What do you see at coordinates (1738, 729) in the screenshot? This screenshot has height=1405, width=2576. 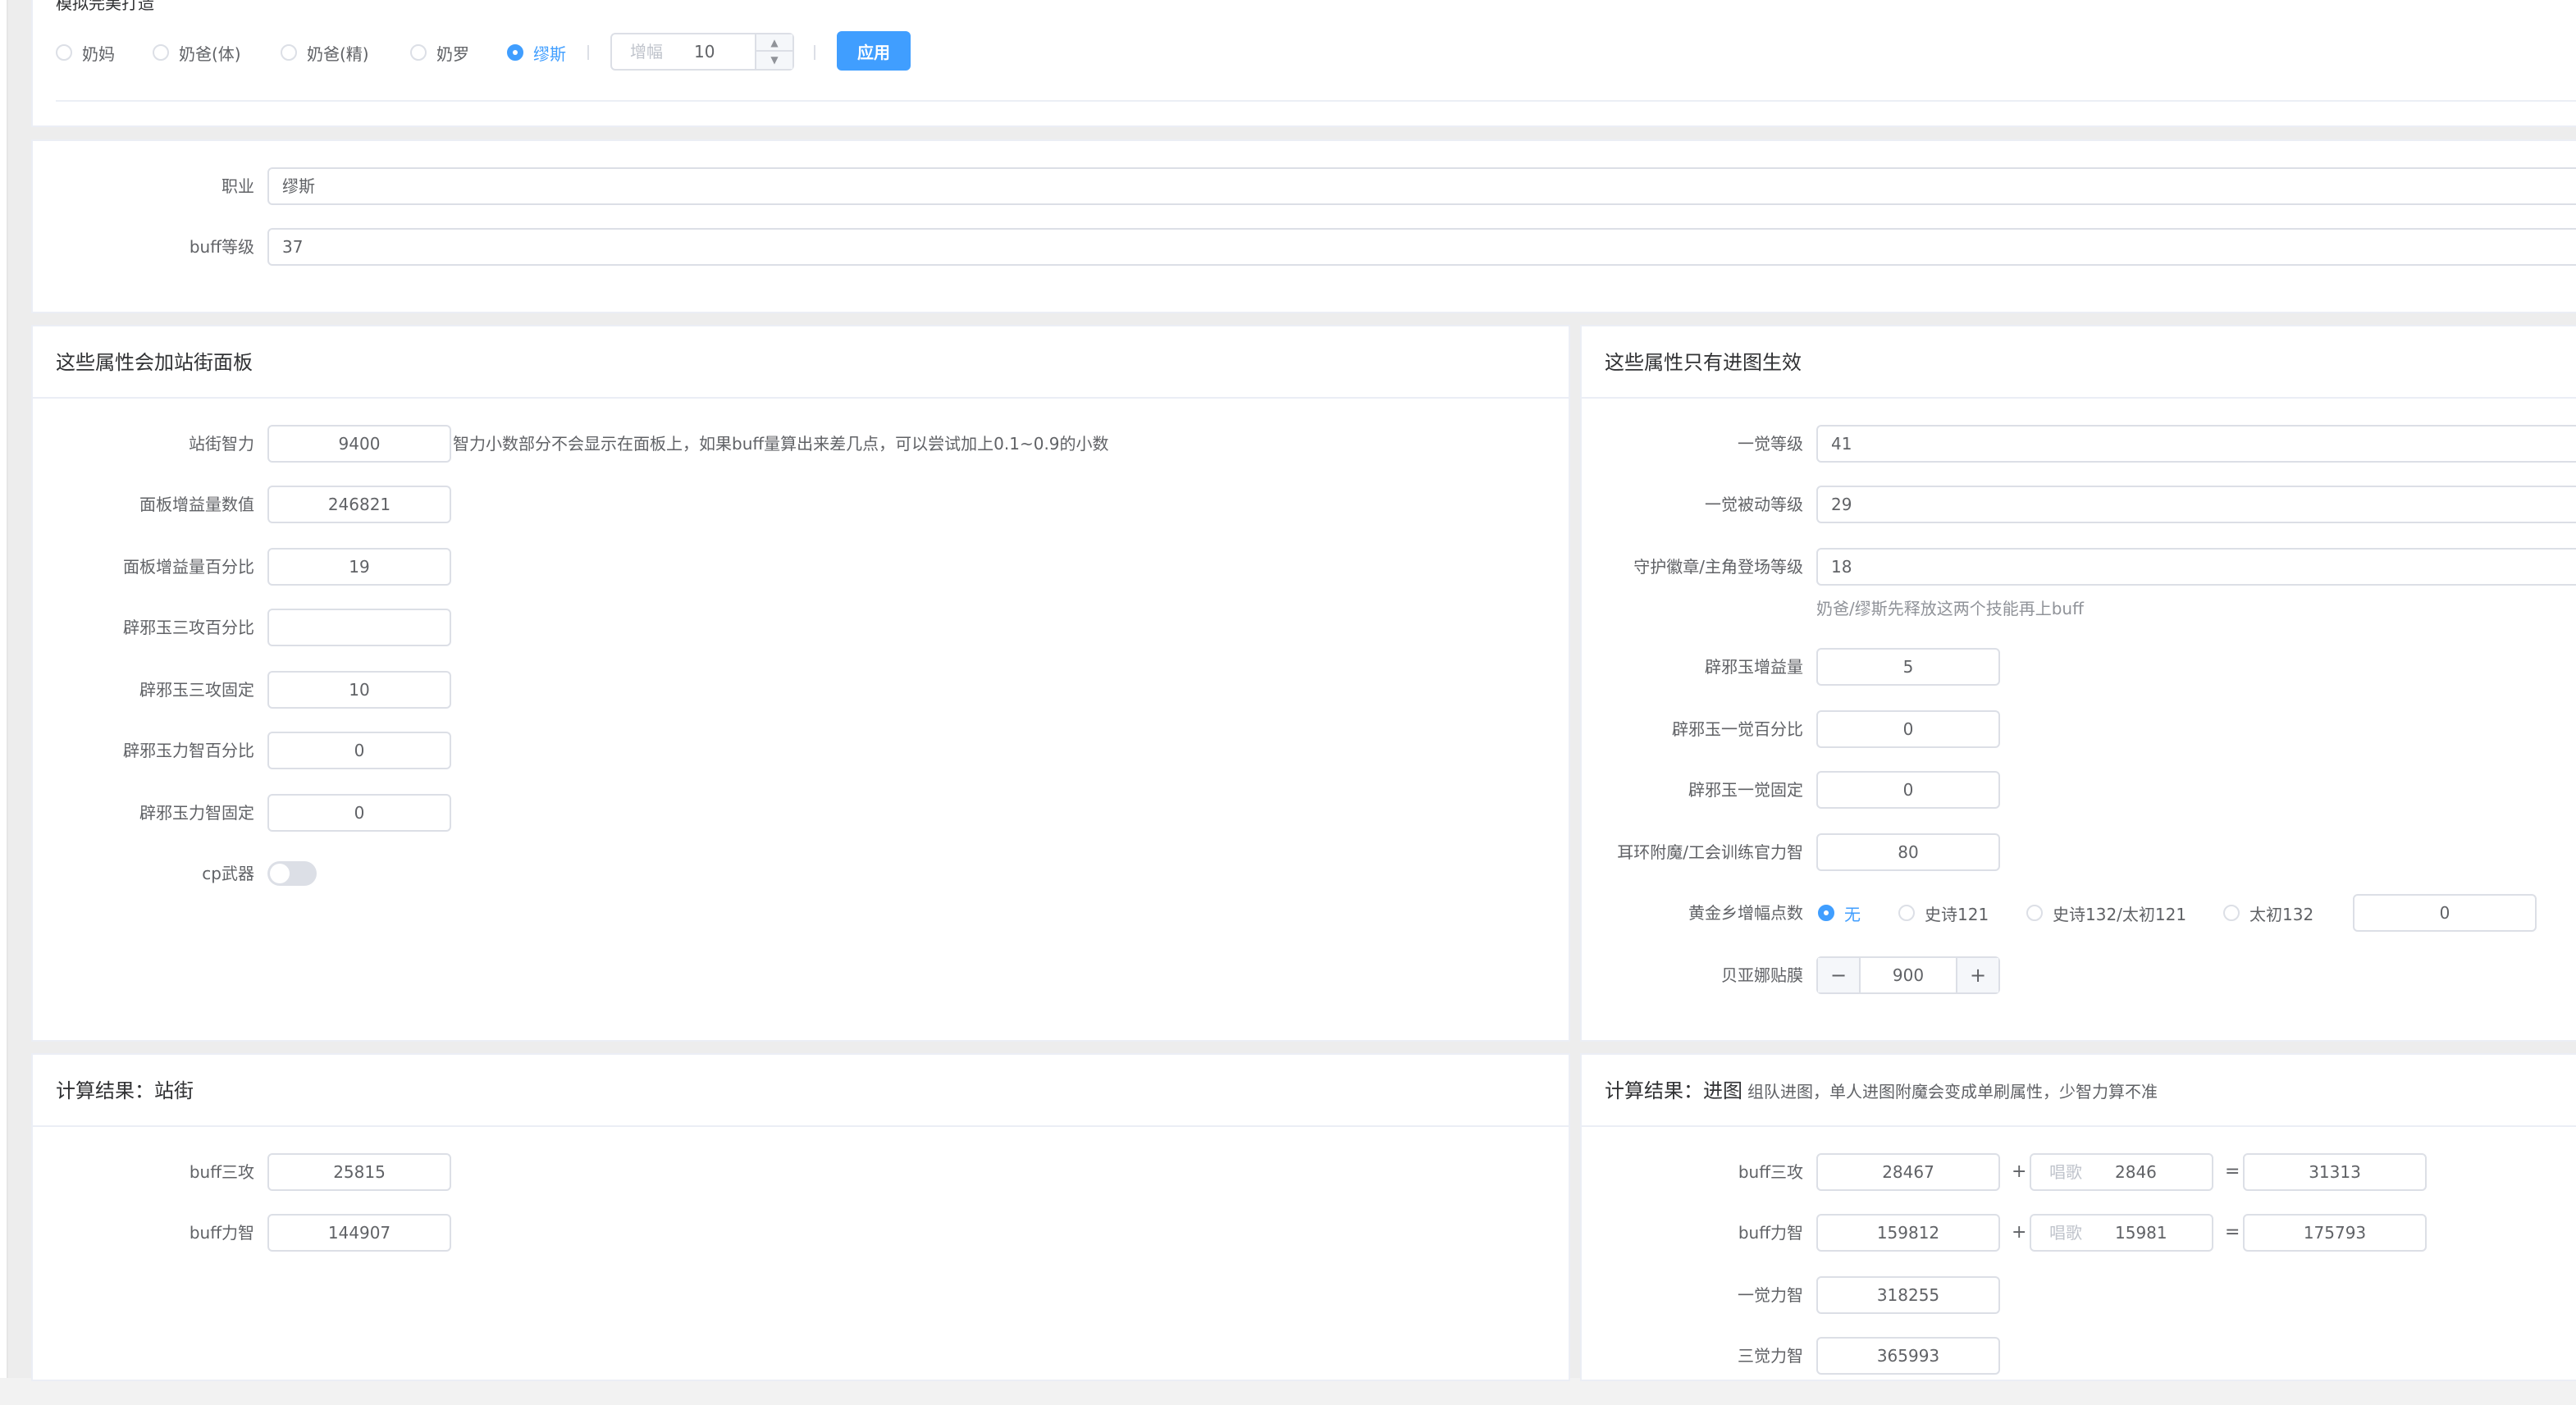 I see `jade-awk-pct-label: 辟邪玉一觉百分比` at bounding box center [1738, 729].